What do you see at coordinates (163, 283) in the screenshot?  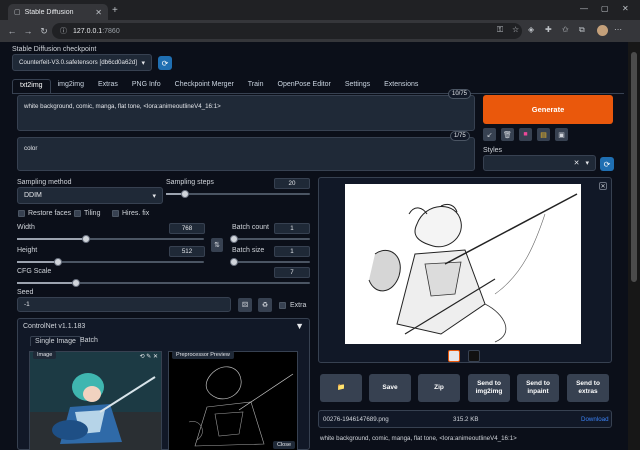 I see `cfg-scale-slider` at bounding box center [163, 283].